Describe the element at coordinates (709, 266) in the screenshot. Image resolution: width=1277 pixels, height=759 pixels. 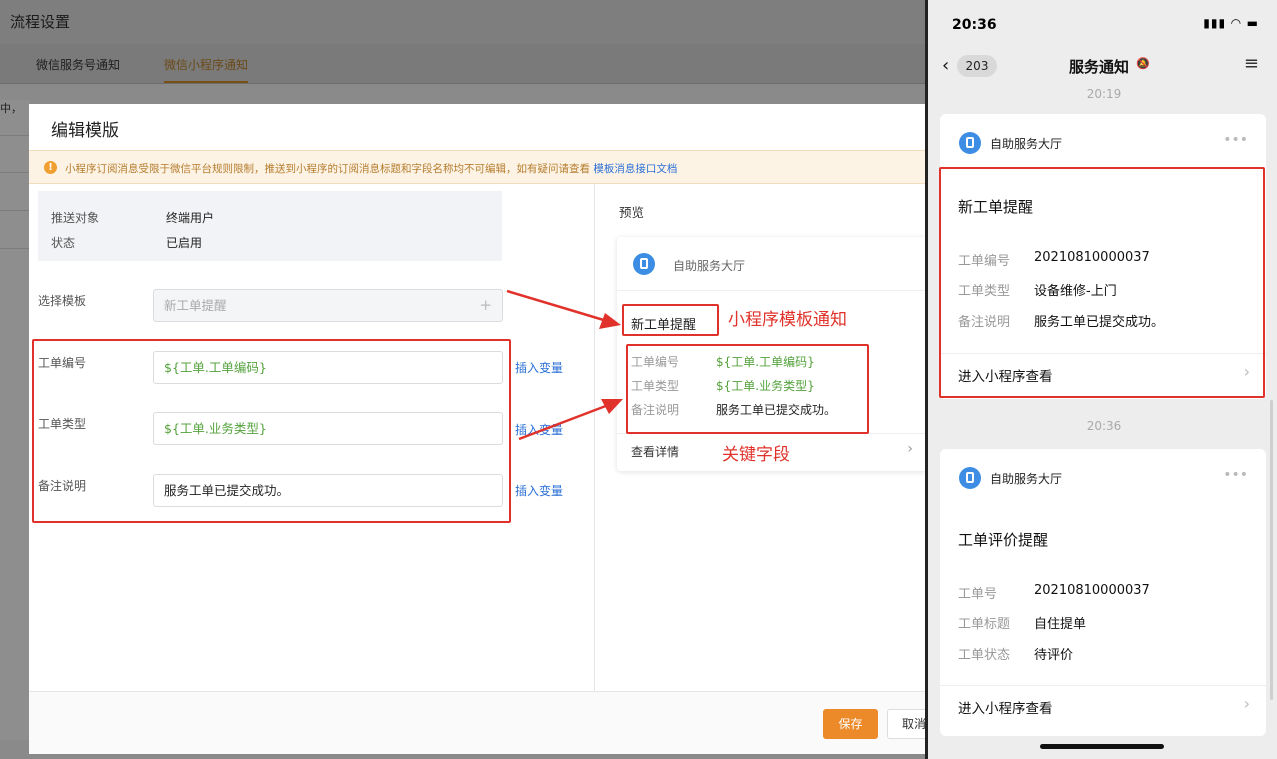
I see `preview-app-name: 自助服务大厅` at that location.